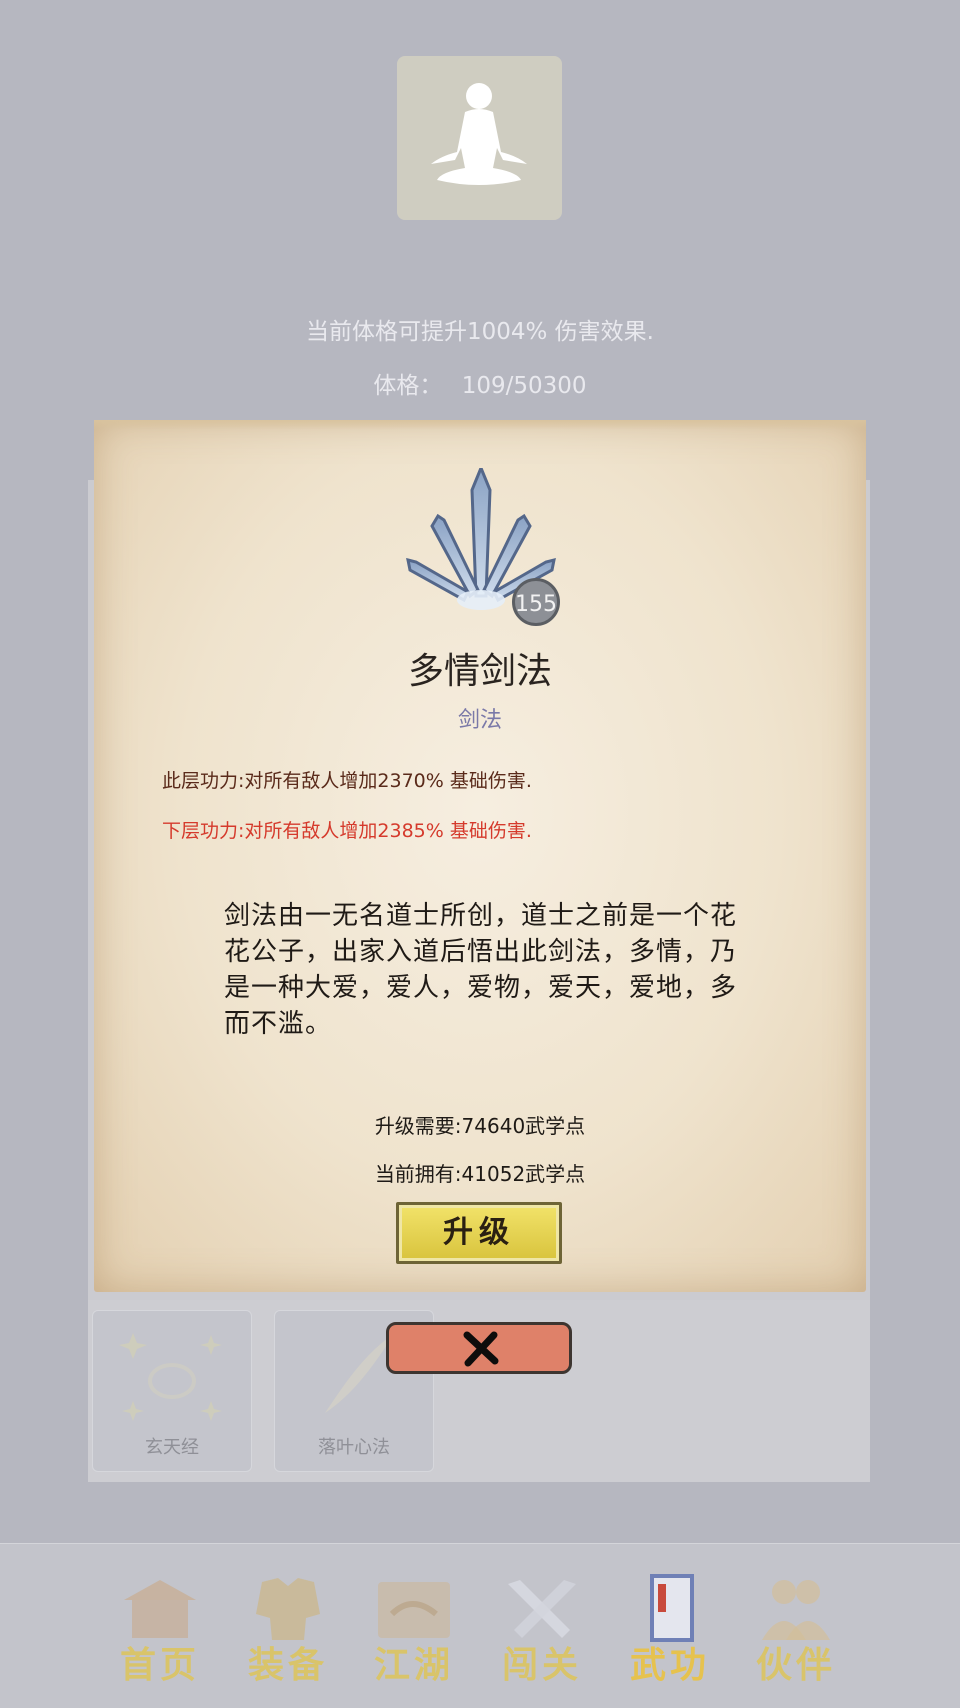  What do you see at coordinates (414, 1610) in the screenshot?
I see `map-scroll-icon` at bounding box center [414, 1610].